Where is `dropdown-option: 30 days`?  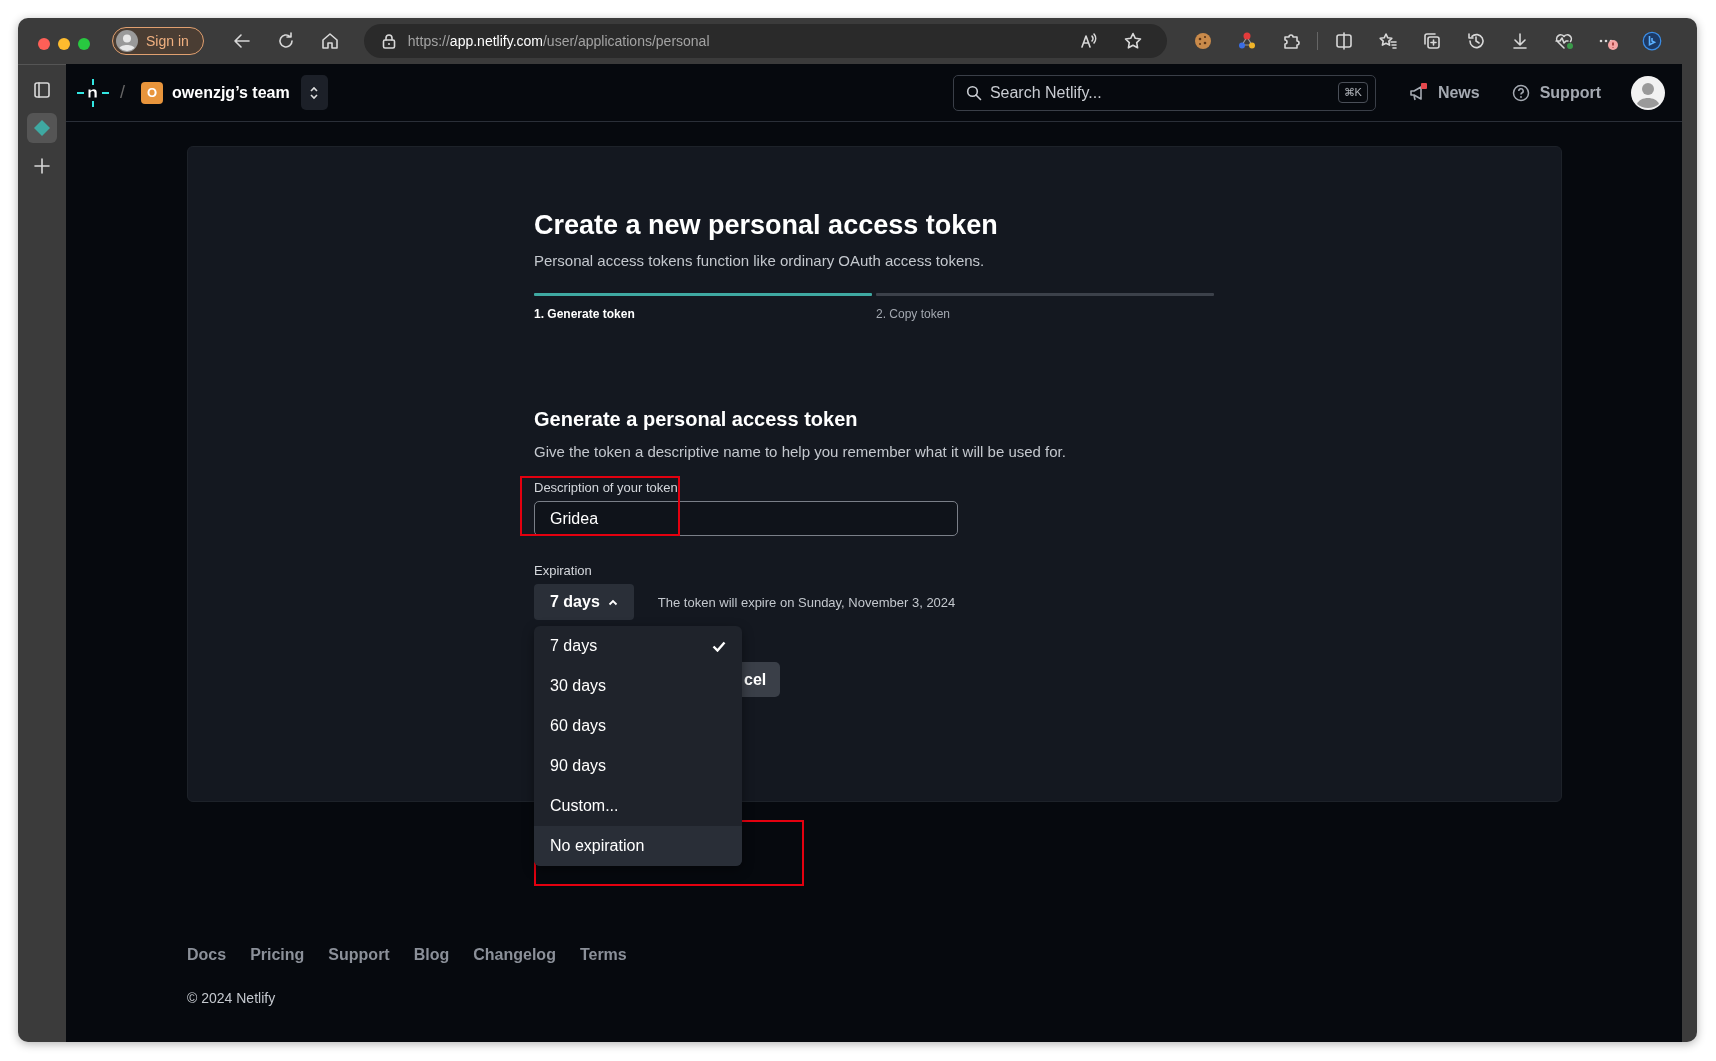 dropdown-option: 30 days is located at coordinates (638, 686).